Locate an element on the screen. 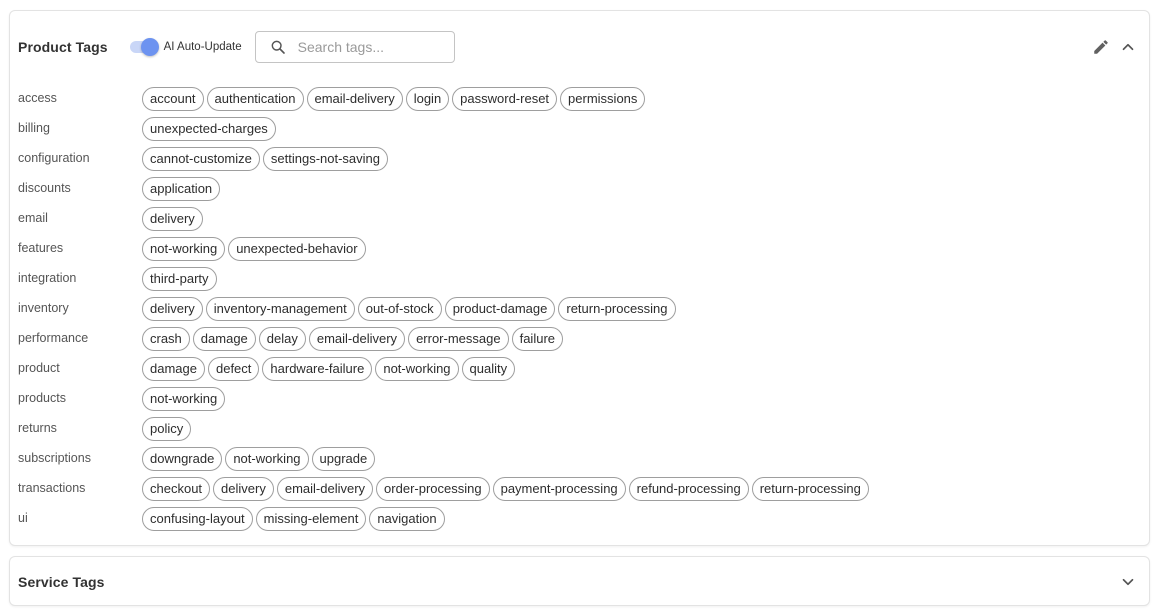 The height and width of the screenshot is (614, 1169). tag-chip-list: third-party is located at coordinates (181, 279).